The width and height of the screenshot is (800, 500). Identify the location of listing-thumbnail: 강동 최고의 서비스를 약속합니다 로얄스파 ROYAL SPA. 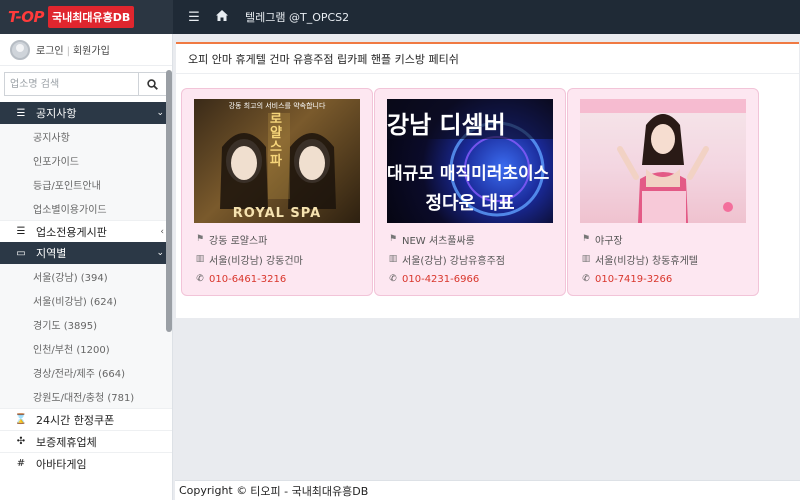
(277, 161).